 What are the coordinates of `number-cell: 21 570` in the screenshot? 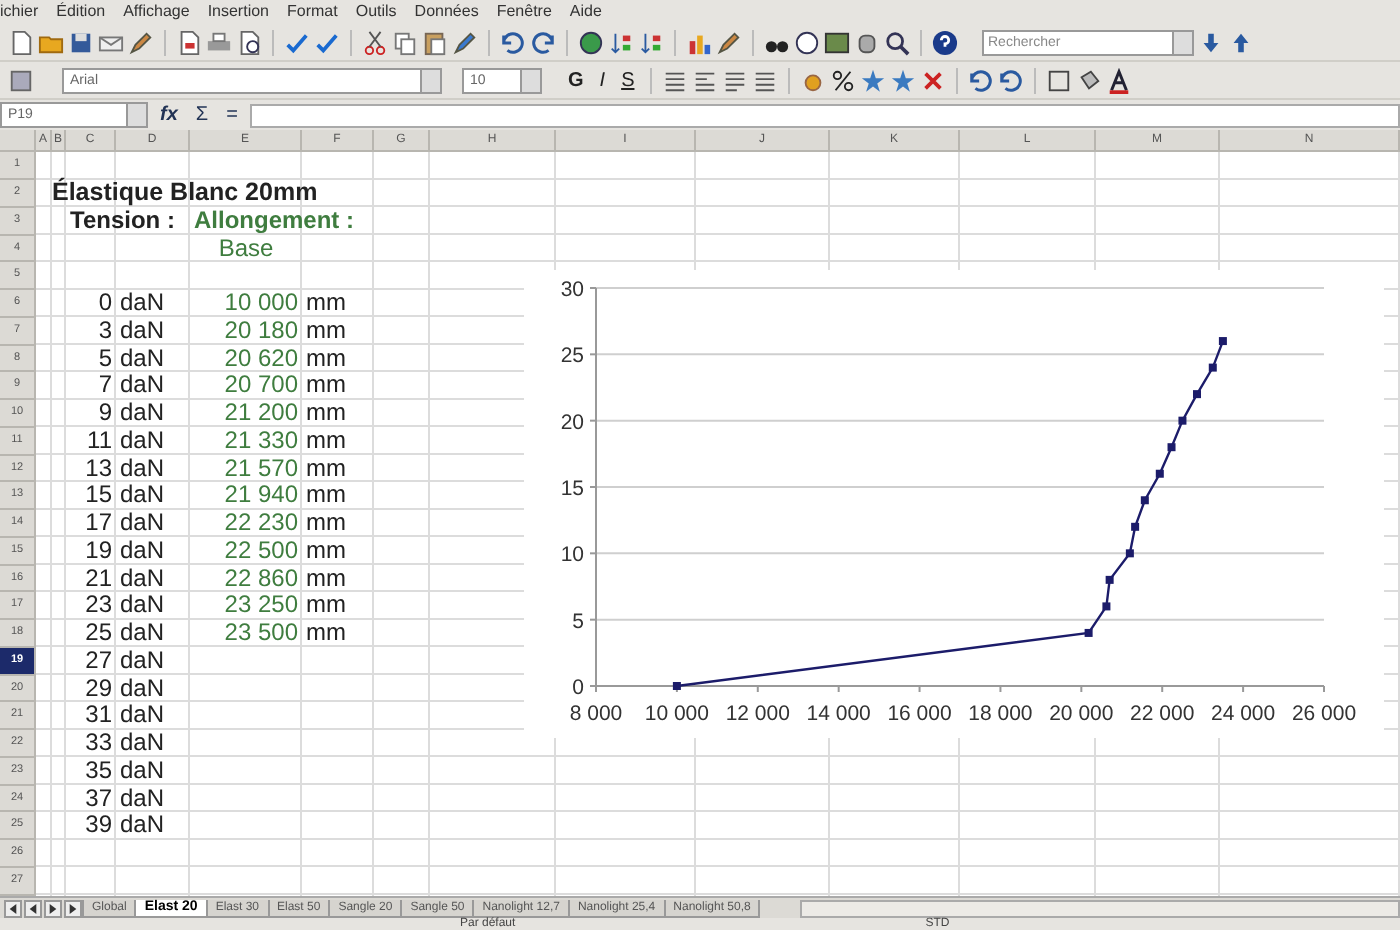 It's located at (261, 469).